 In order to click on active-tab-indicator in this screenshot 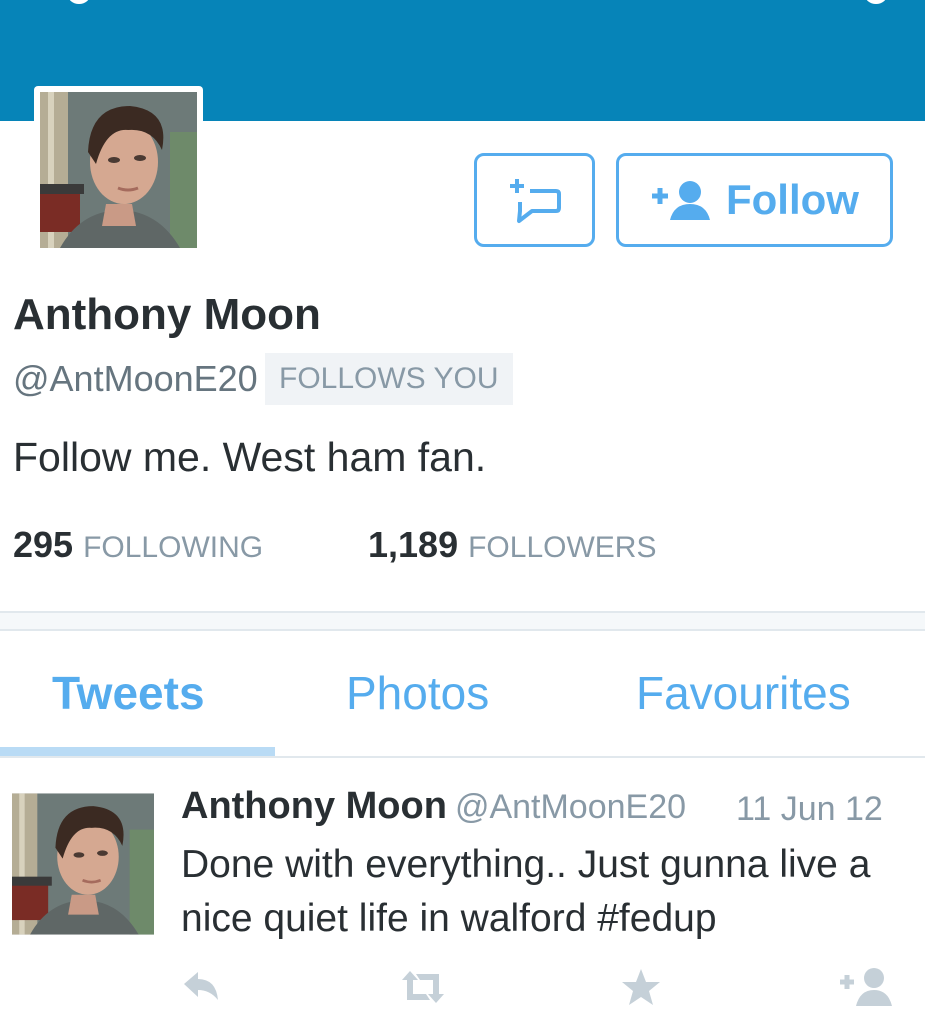, I will do `click(137, 751)`.